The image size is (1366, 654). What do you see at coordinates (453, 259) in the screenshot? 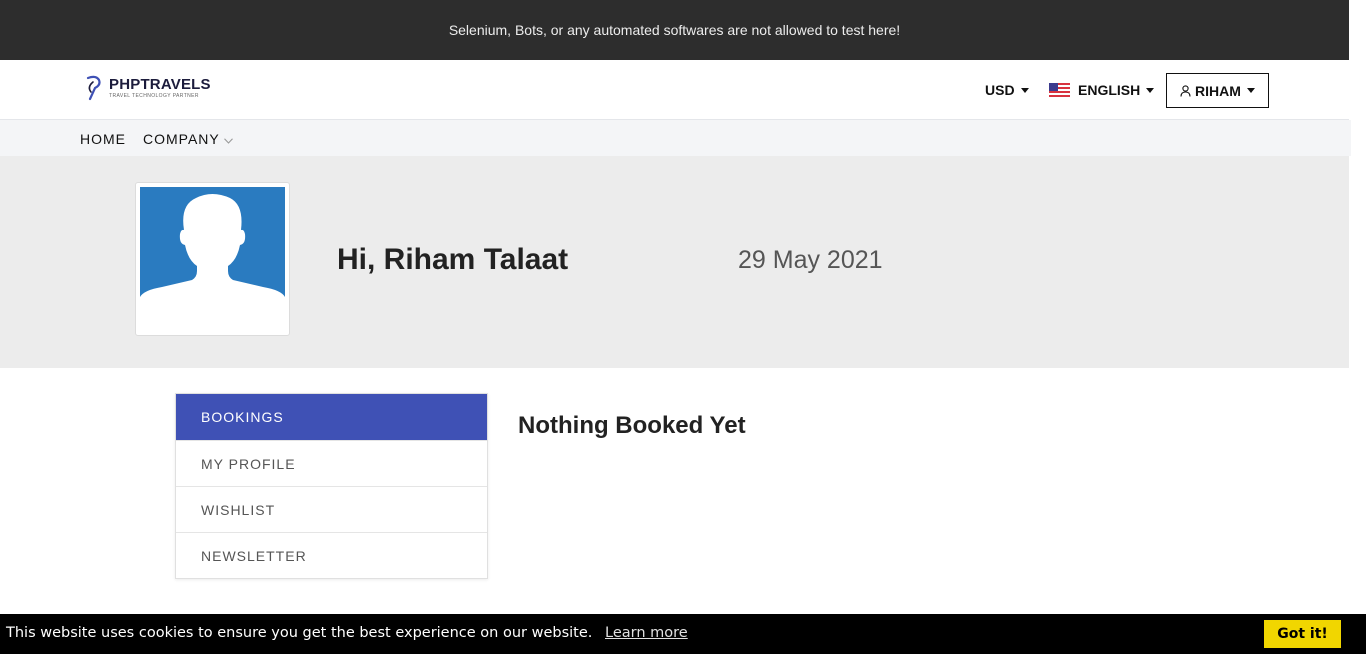
I see `greeting-heading: Hi, Riham Talaat` at bounding box center [453, 259].